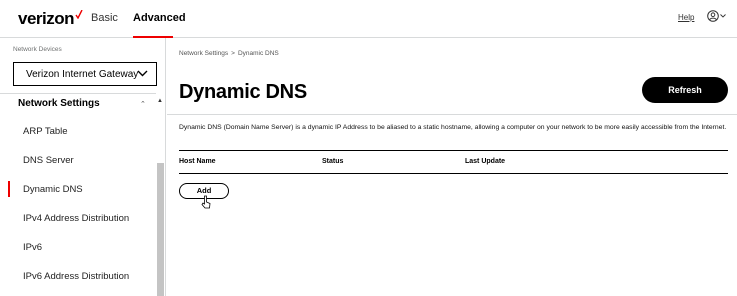 This screenshot has width=737, height=296. I want to click on mouse-pointer-icon, so click(206, 202).